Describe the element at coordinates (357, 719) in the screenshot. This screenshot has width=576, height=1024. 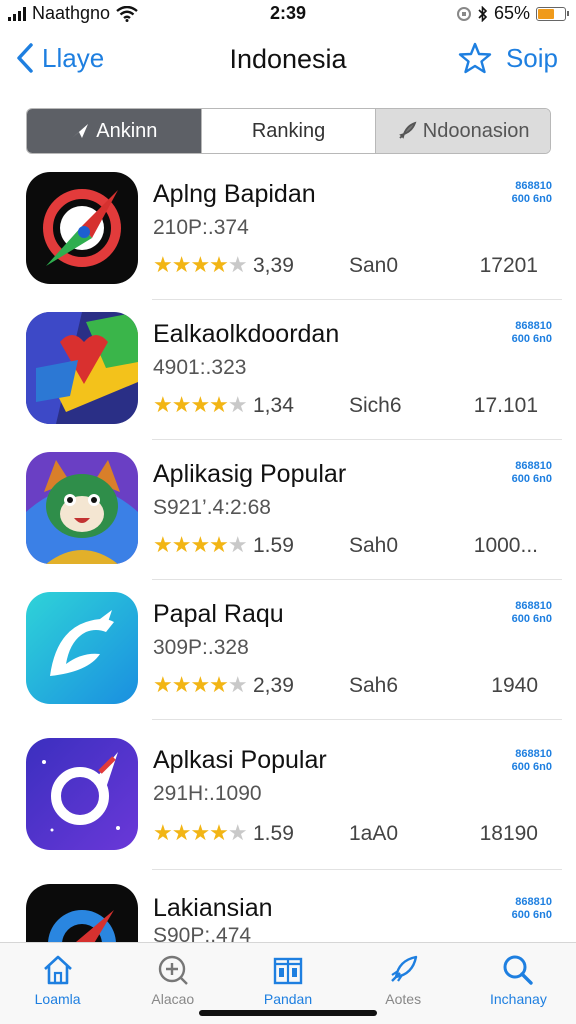
I see `divider` at that location.